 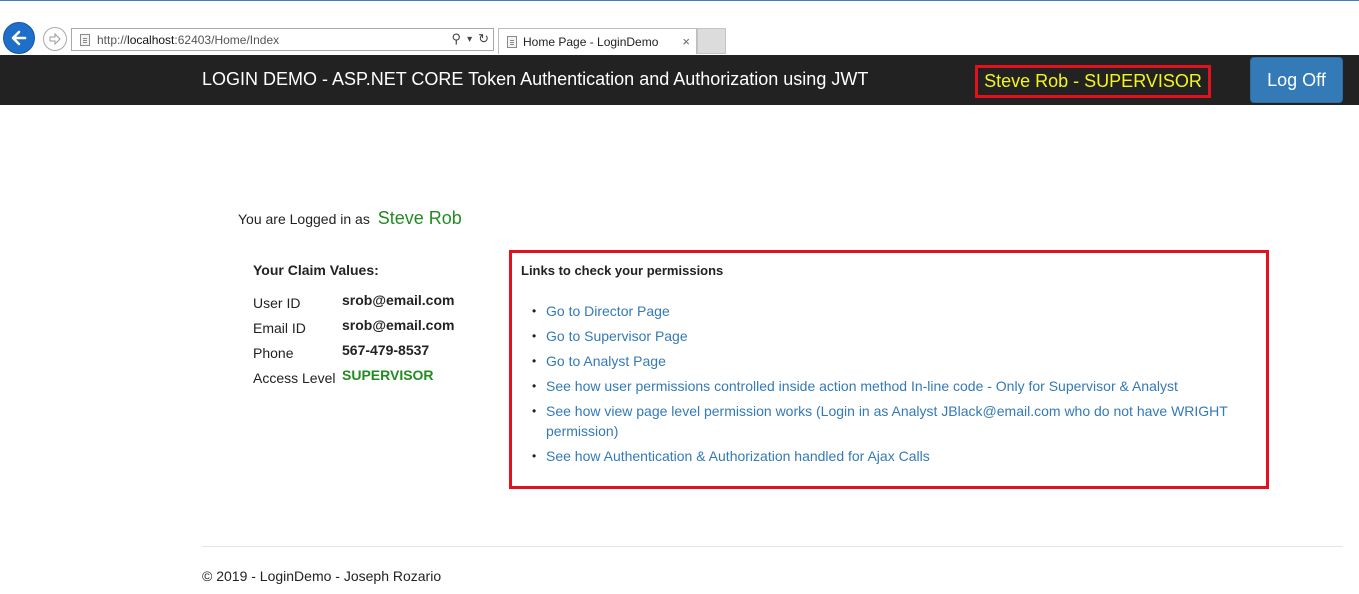 I want to click on claim-value: 567-479-8537, so click(x=386, y=350).